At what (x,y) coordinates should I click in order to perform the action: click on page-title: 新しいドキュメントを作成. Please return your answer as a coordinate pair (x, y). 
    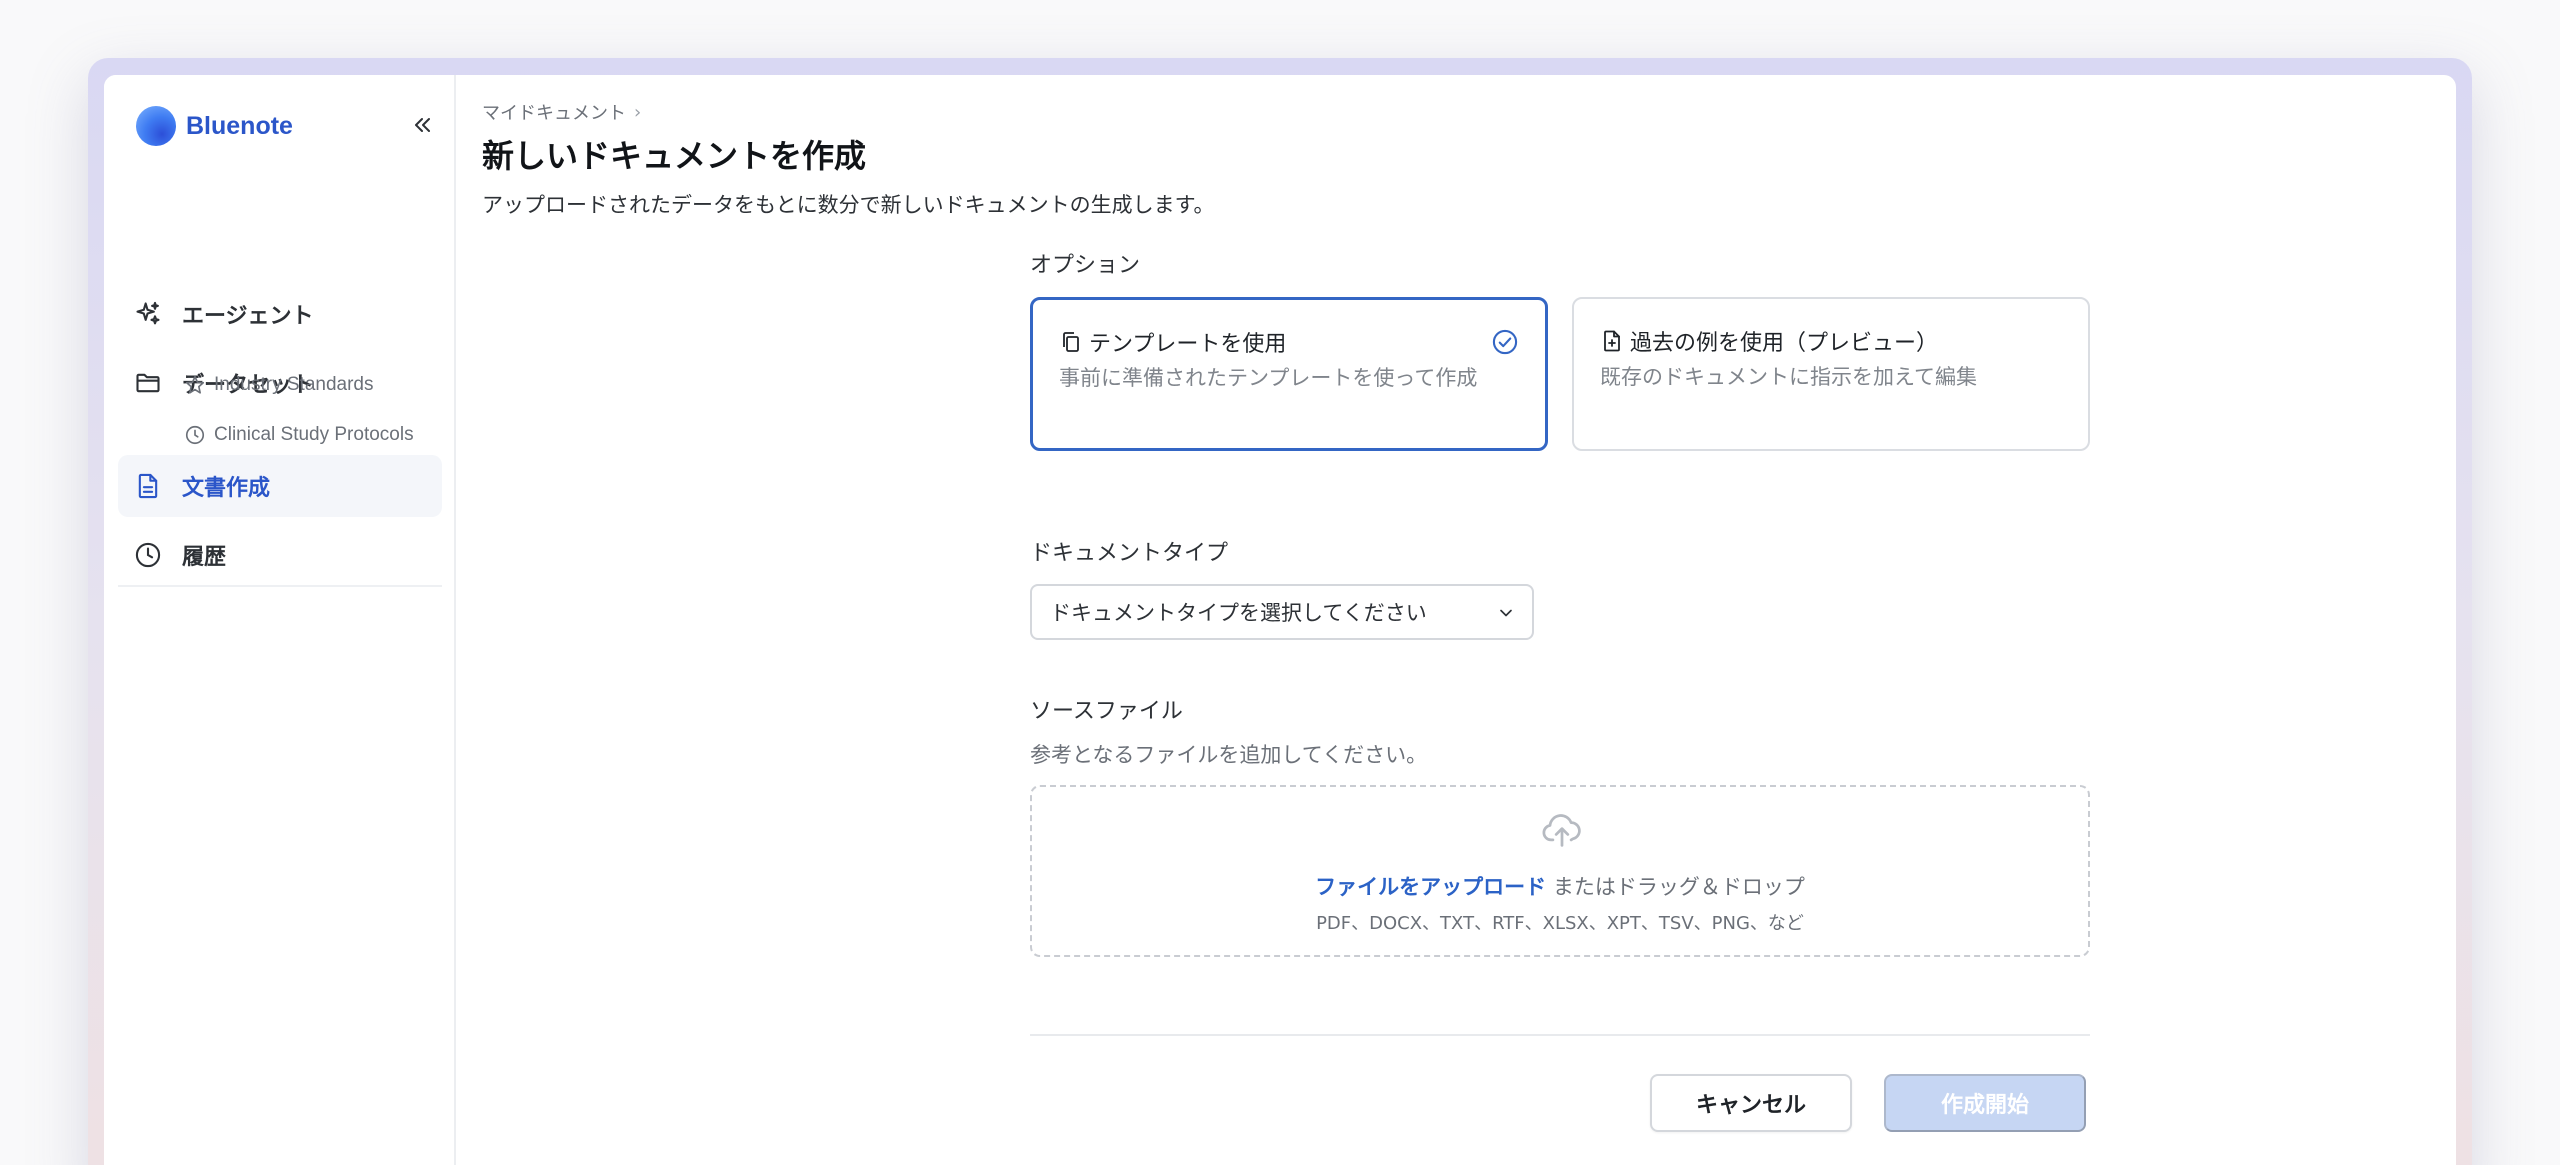
    Looking at the image, I should click on (674, 156).